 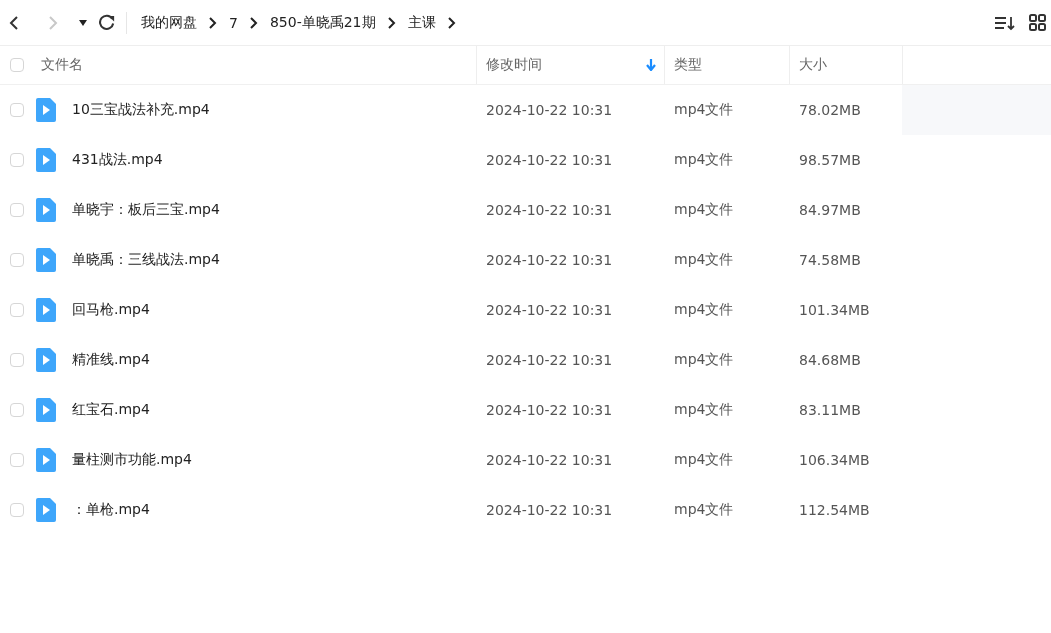 What do you see at coordinates (834, 510) in the screenshot?
I see `file-size: 112.54MB` at bounding box center [834, 510].